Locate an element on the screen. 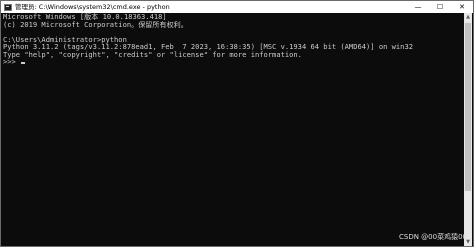 The image size is (474, 247). console-line: (c) 2019 Microsoft Corporation。保留所有权利。 is located at coordinates (95, 24).